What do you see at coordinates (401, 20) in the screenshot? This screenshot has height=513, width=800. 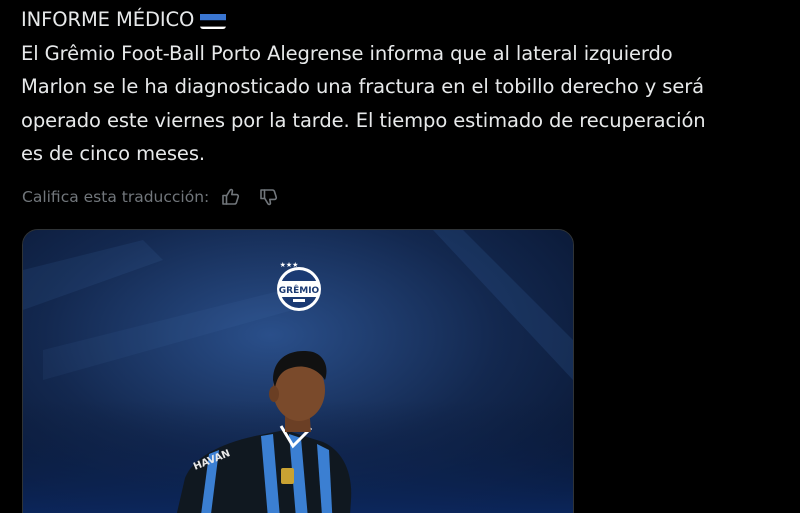 I see `tweet-heading-line: INFORME MÉDICO` at bounding box center [401, 20].